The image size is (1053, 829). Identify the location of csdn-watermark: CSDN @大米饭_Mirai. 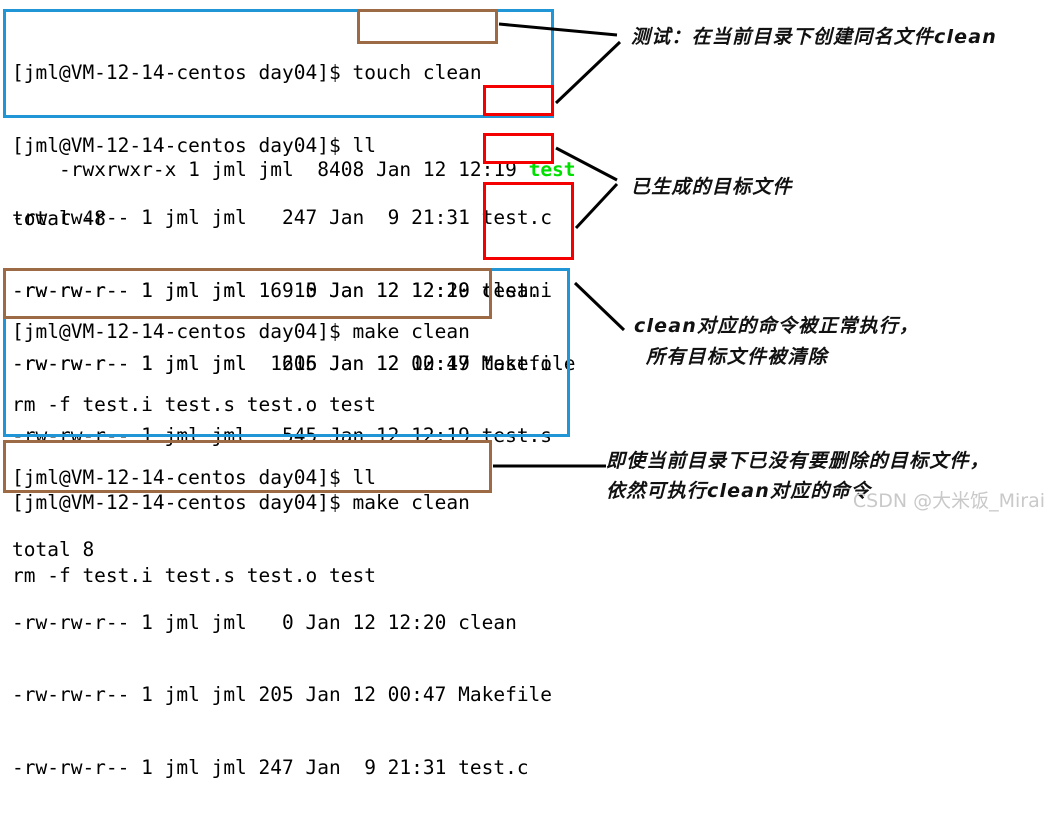
(948, 501).